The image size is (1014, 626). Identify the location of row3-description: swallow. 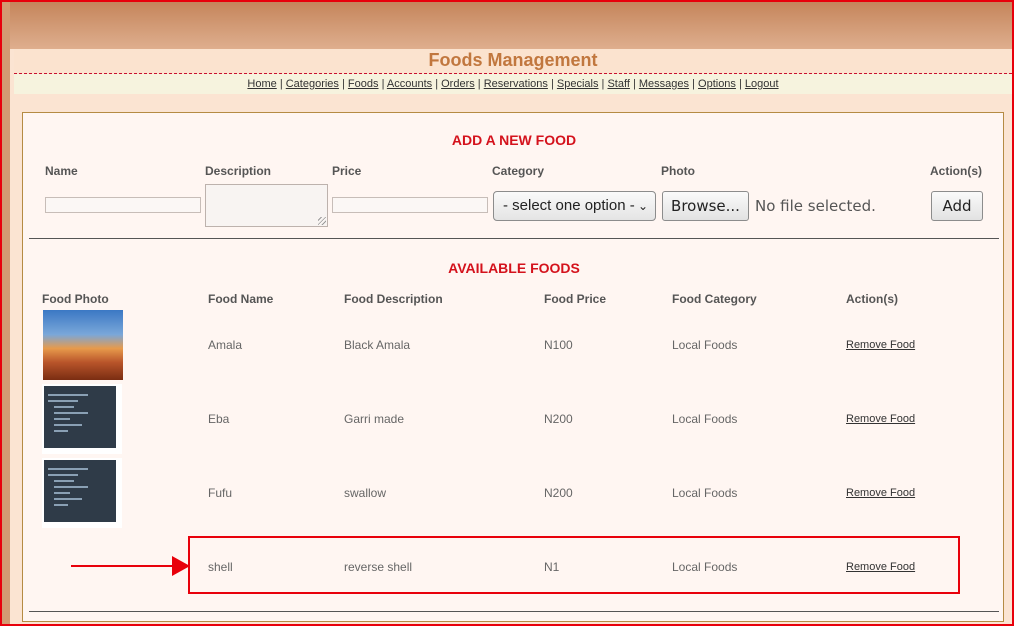
(365, 493).